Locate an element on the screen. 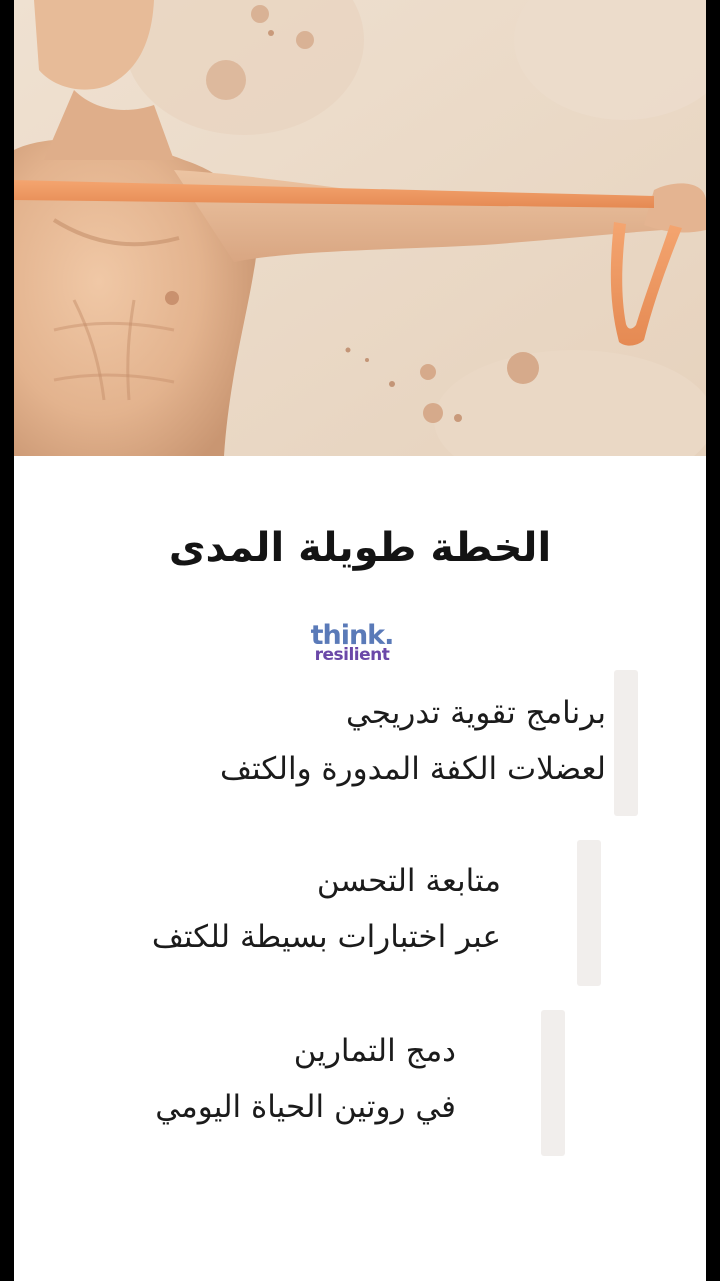 This screenshot has height=1281, width=720. page-title: الخطة طويلة المدى is located at coordinates (360, 548).